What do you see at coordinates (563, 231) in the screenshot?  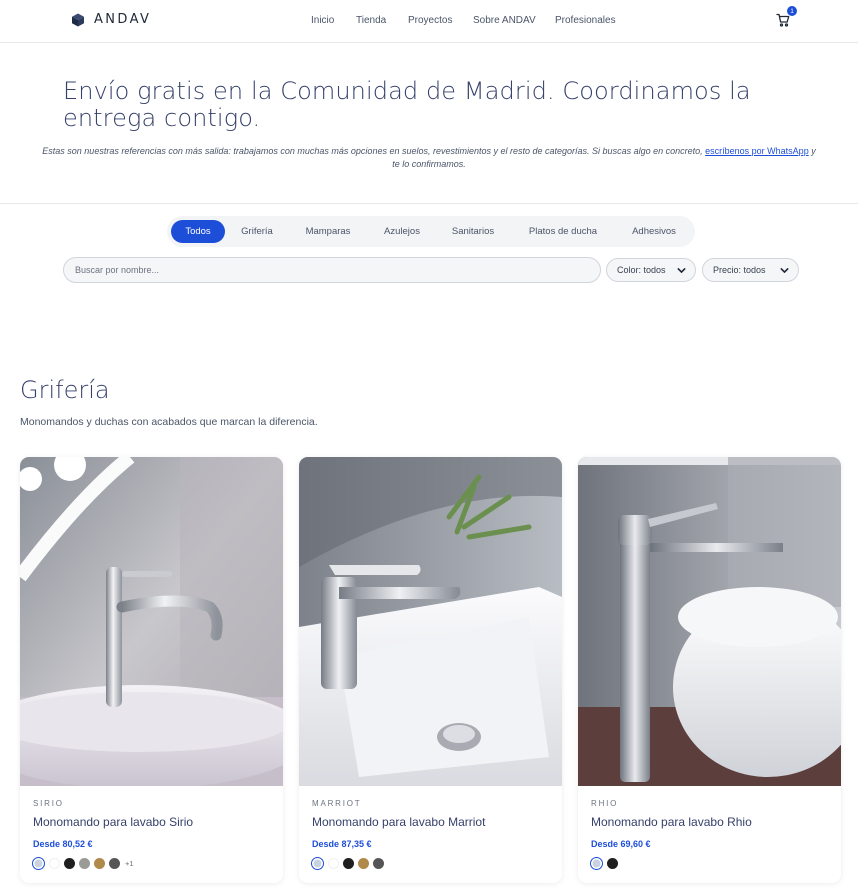 I see `tab-platos-de-ducha: Platos de ducha` at bounding box center [563, 231].